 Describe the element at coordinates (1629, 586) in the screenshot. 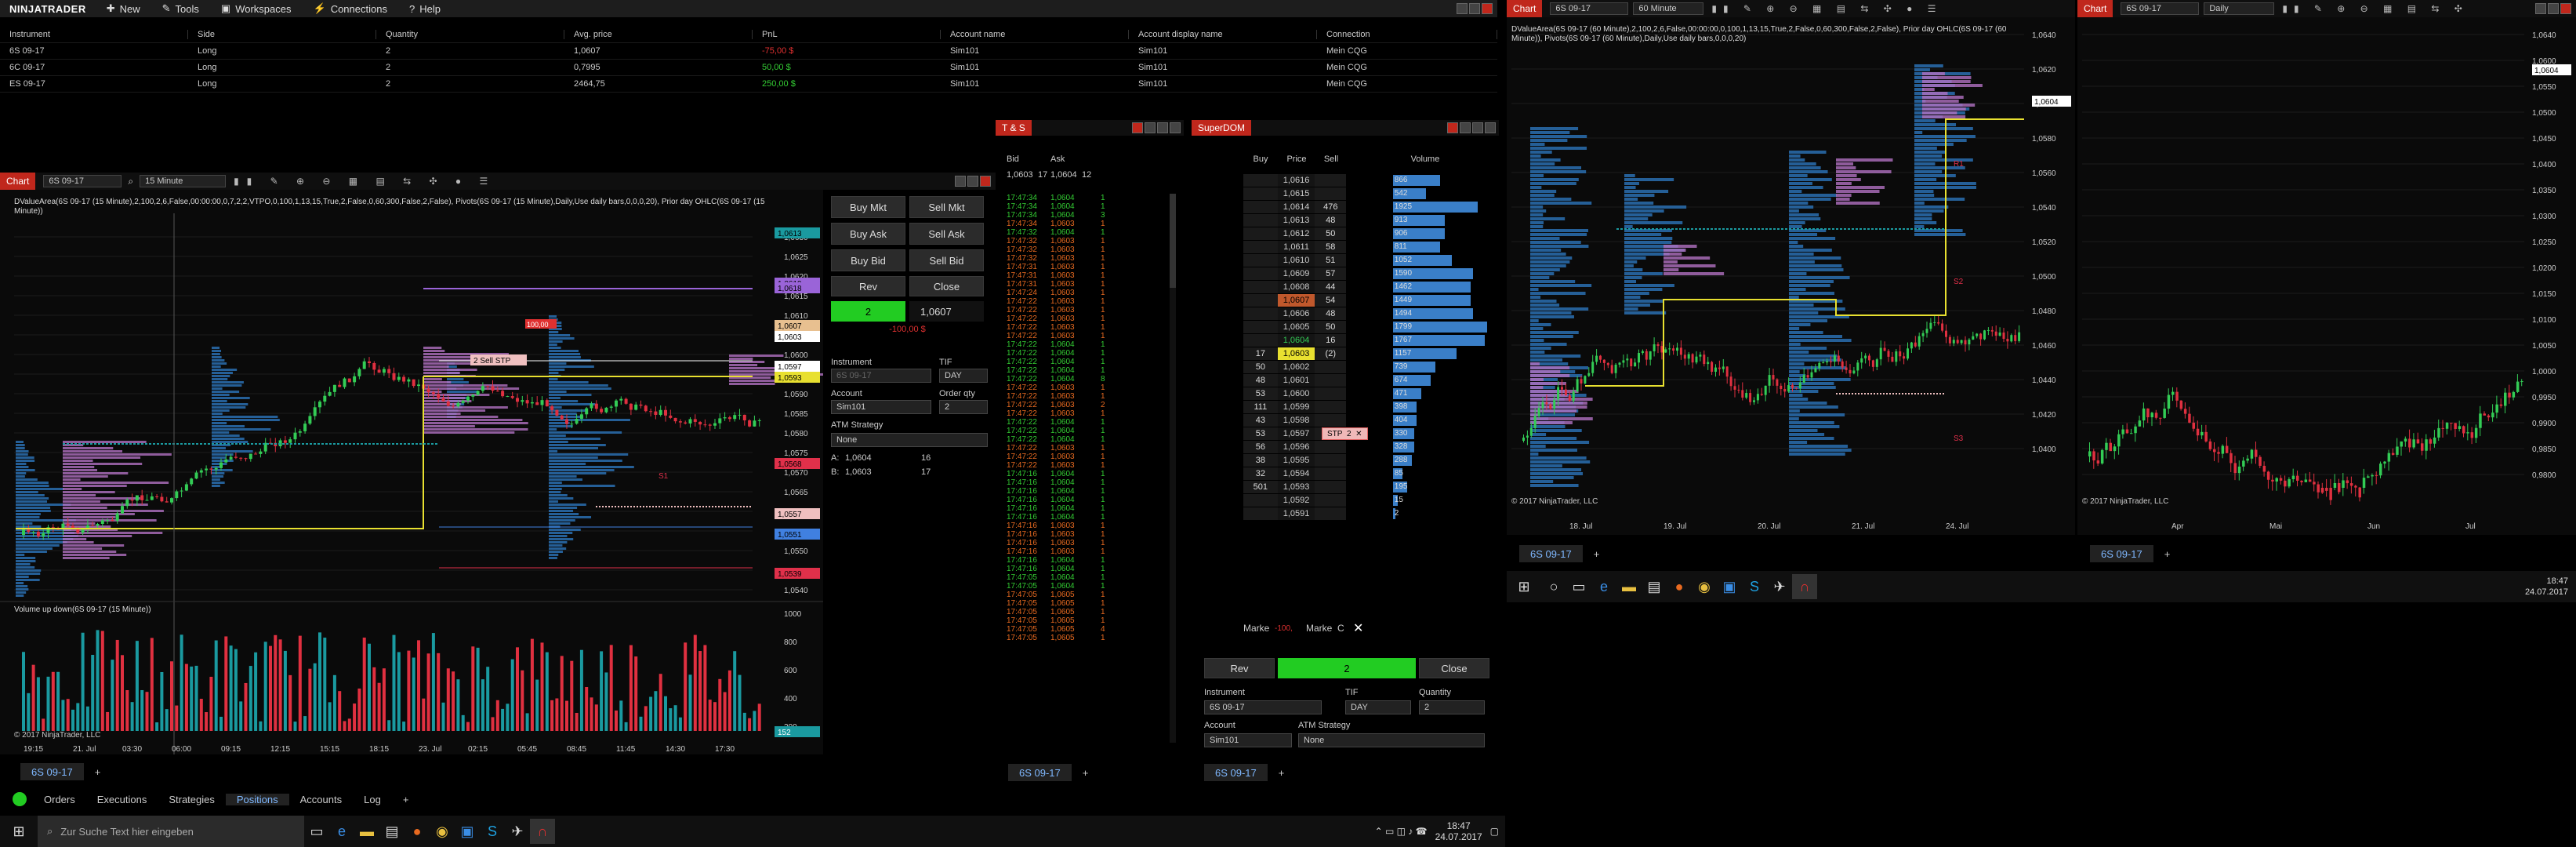

I see `explorer-icon-2: ▬` at that location.